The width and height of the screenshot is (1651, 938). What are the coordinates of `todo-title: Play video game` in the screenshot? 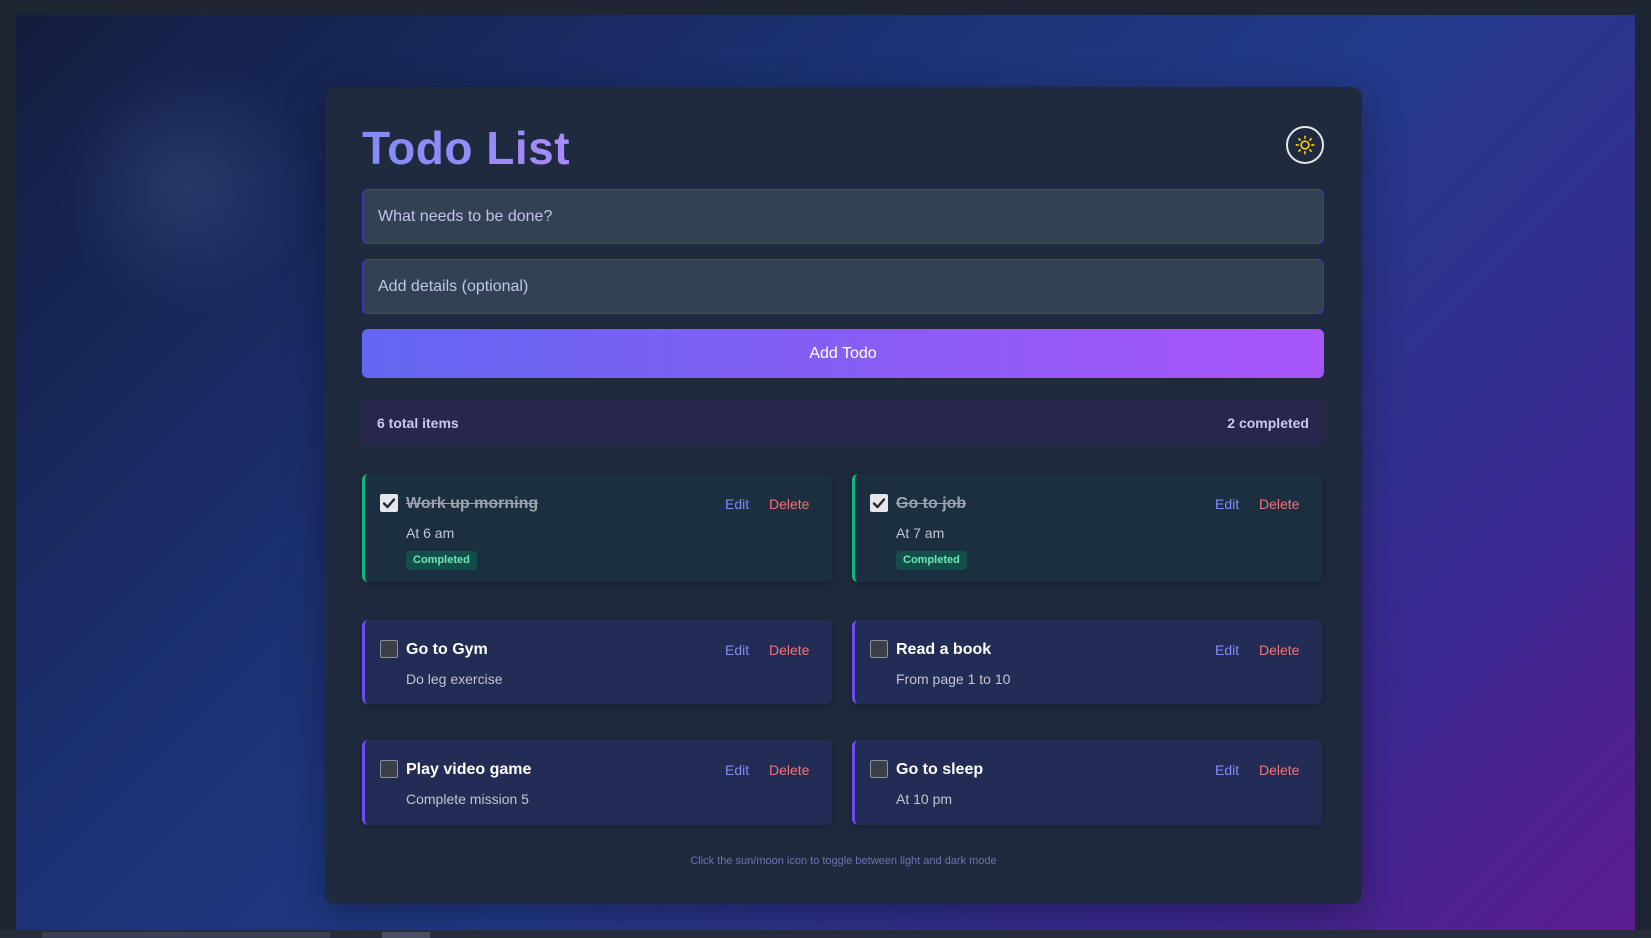 It's located at (469, 769).